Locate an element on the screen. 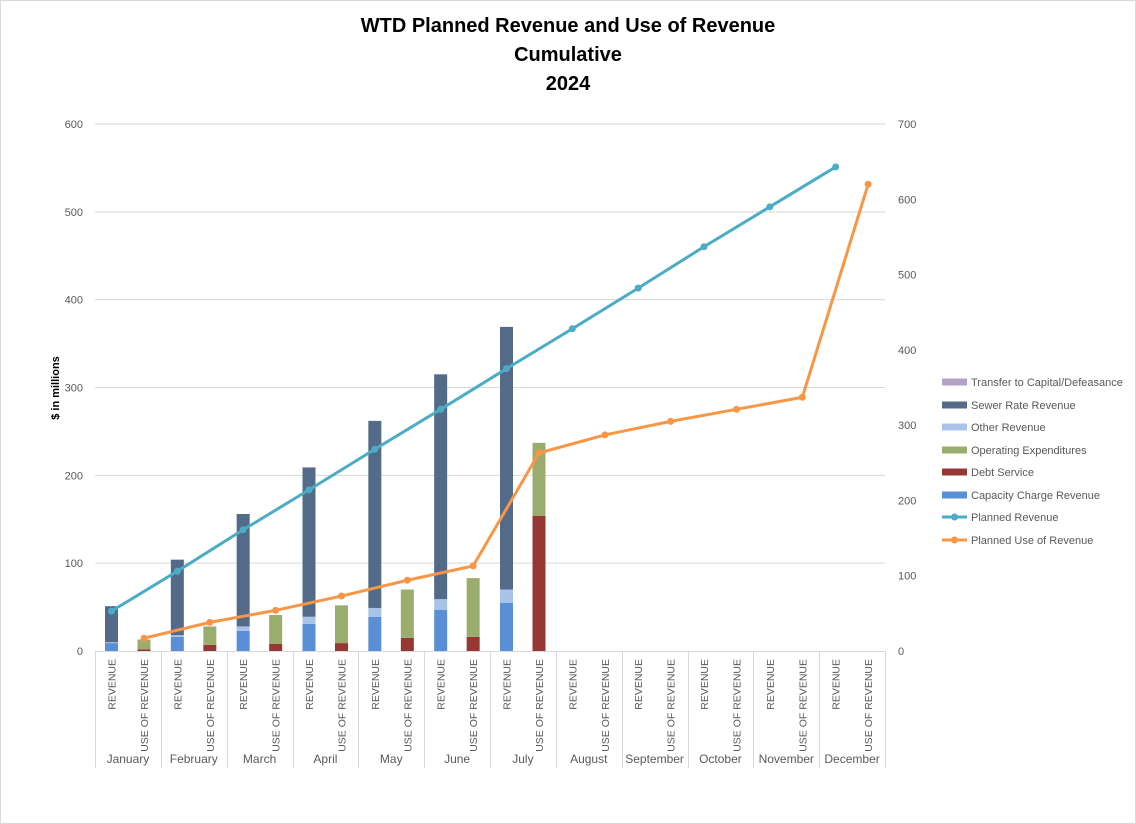 The width and height of the screenshot is (1136, 824). legend-swatch-transfer is located at coordinates (954, 382).